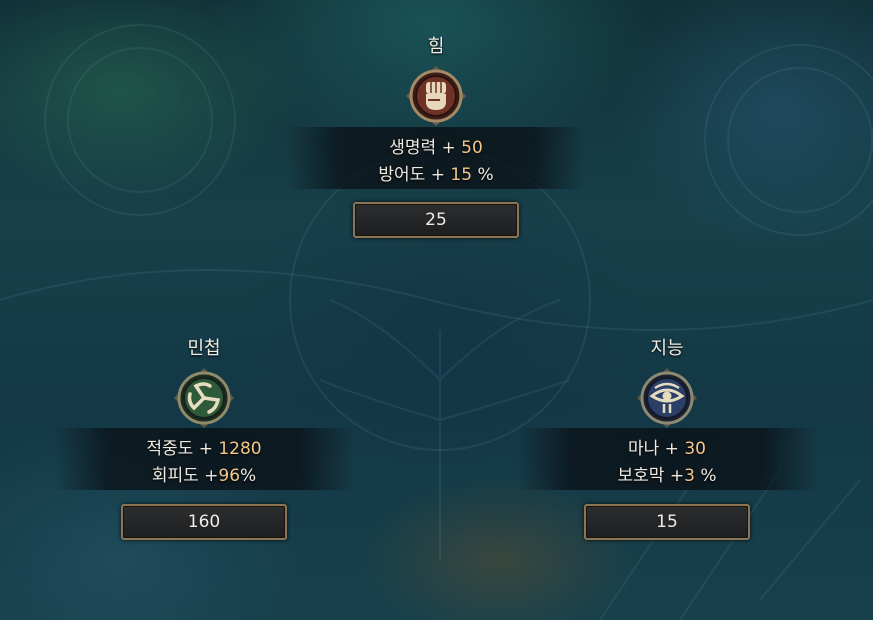  I want to click on points-box-intelligence: 15, so click(667, 522).